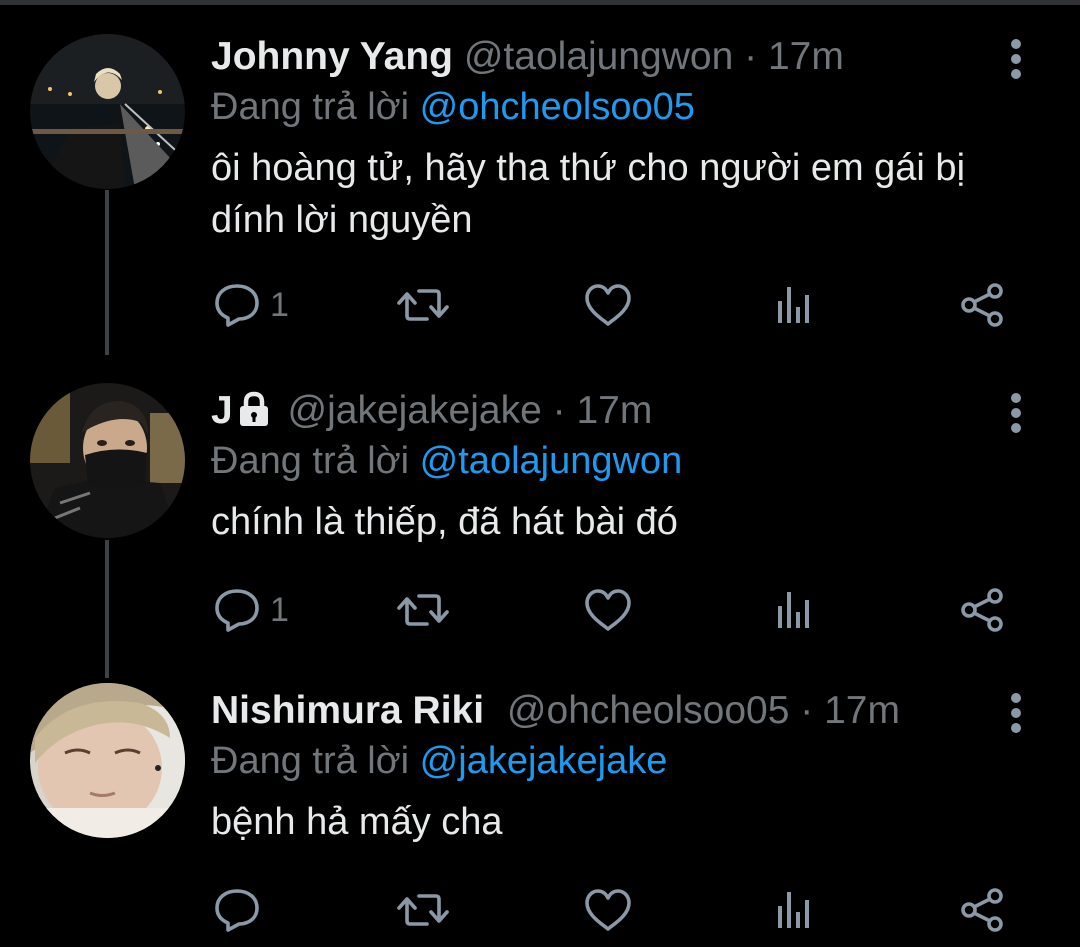 This screenshot has height=947, width=1080. I want to click on reply-mention-link: @ohcheolsoo05, so click(557, 107).